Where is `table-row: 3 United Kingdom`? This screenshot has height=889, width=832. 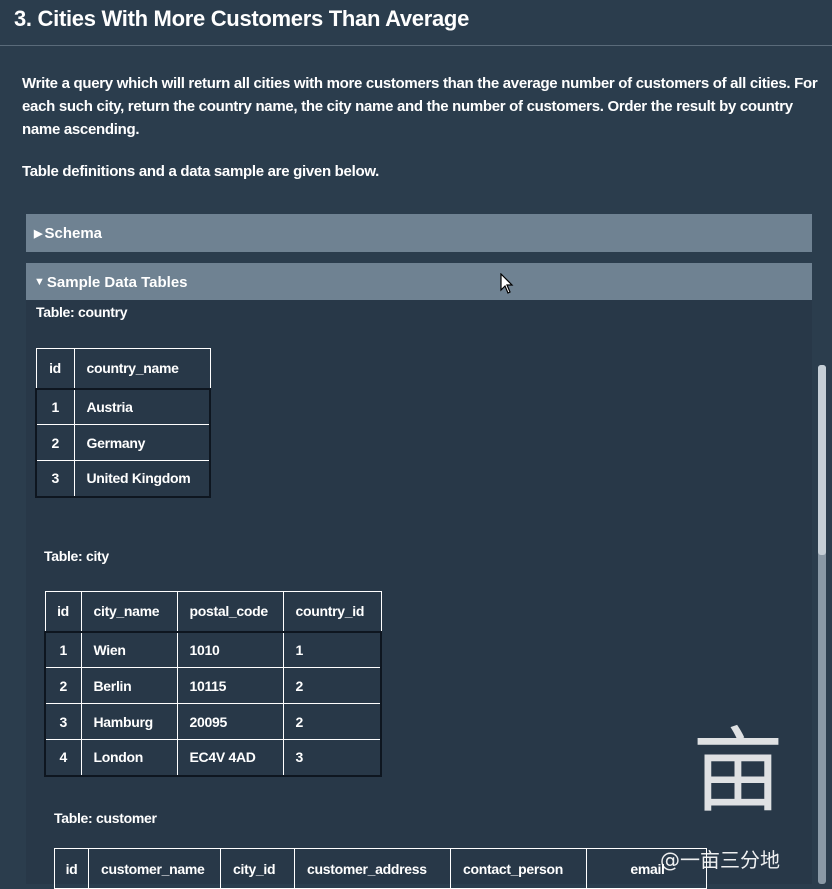 table-row: 3 United Kingdom is located at coordinates (123, 478).